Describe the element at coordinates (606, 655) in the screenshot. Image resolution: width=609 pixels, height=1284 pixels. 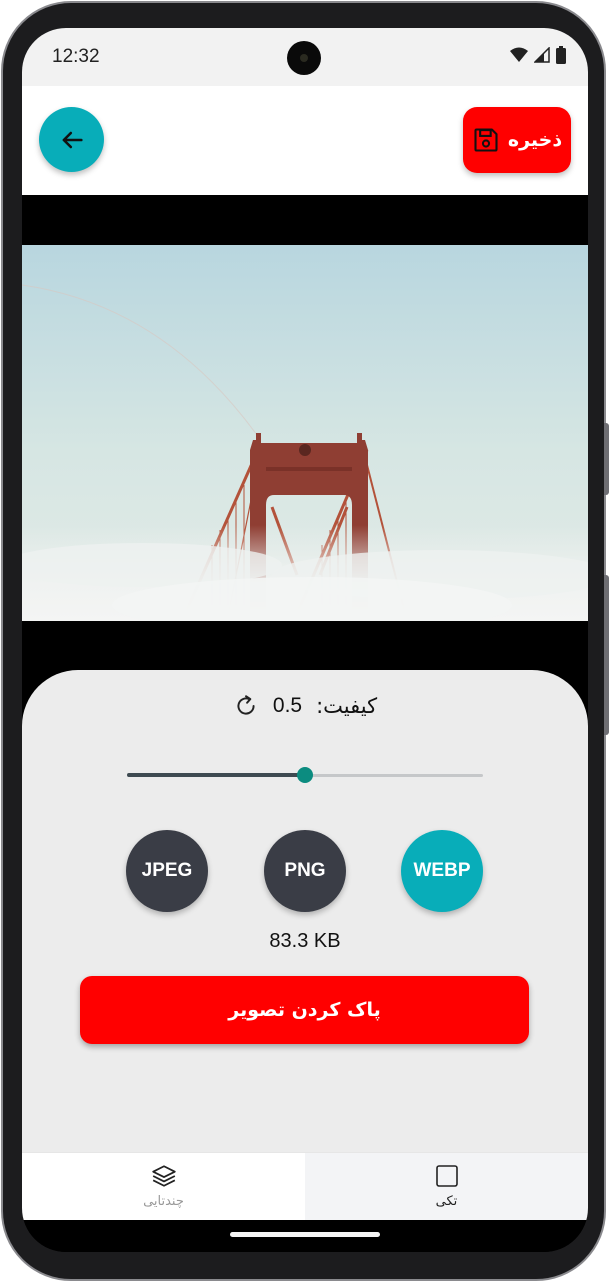
I see `volume-button` at that location.